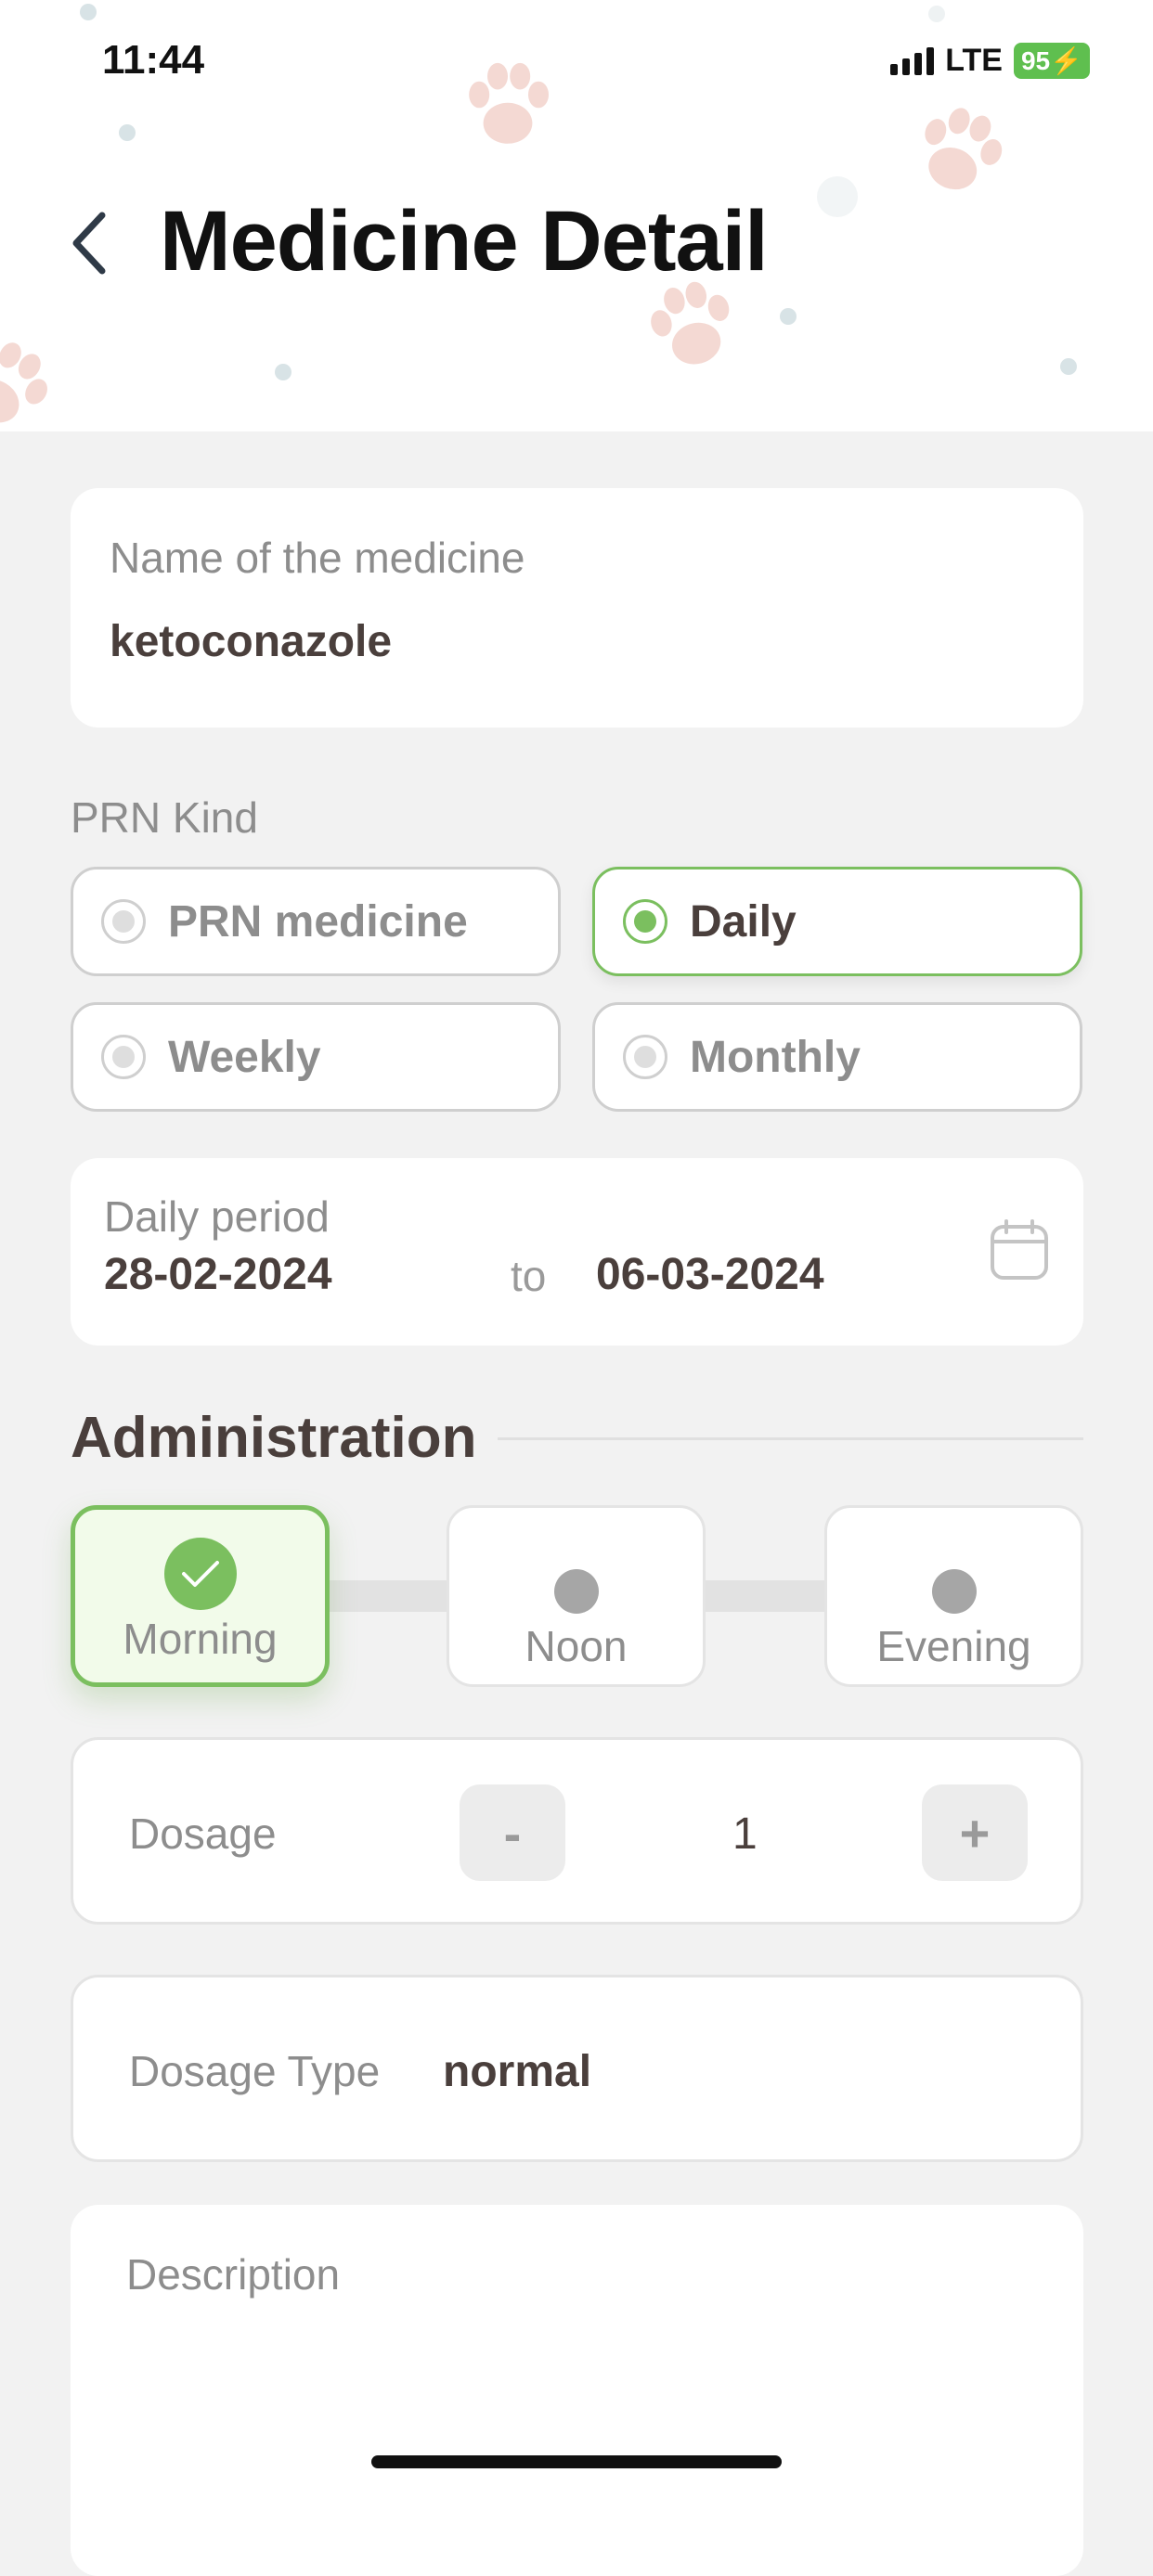 Image resolution: width=1153 pixels, height=2576 pixels. I want to click on medicine-name-value: ketoconazole, so click(251, 641).